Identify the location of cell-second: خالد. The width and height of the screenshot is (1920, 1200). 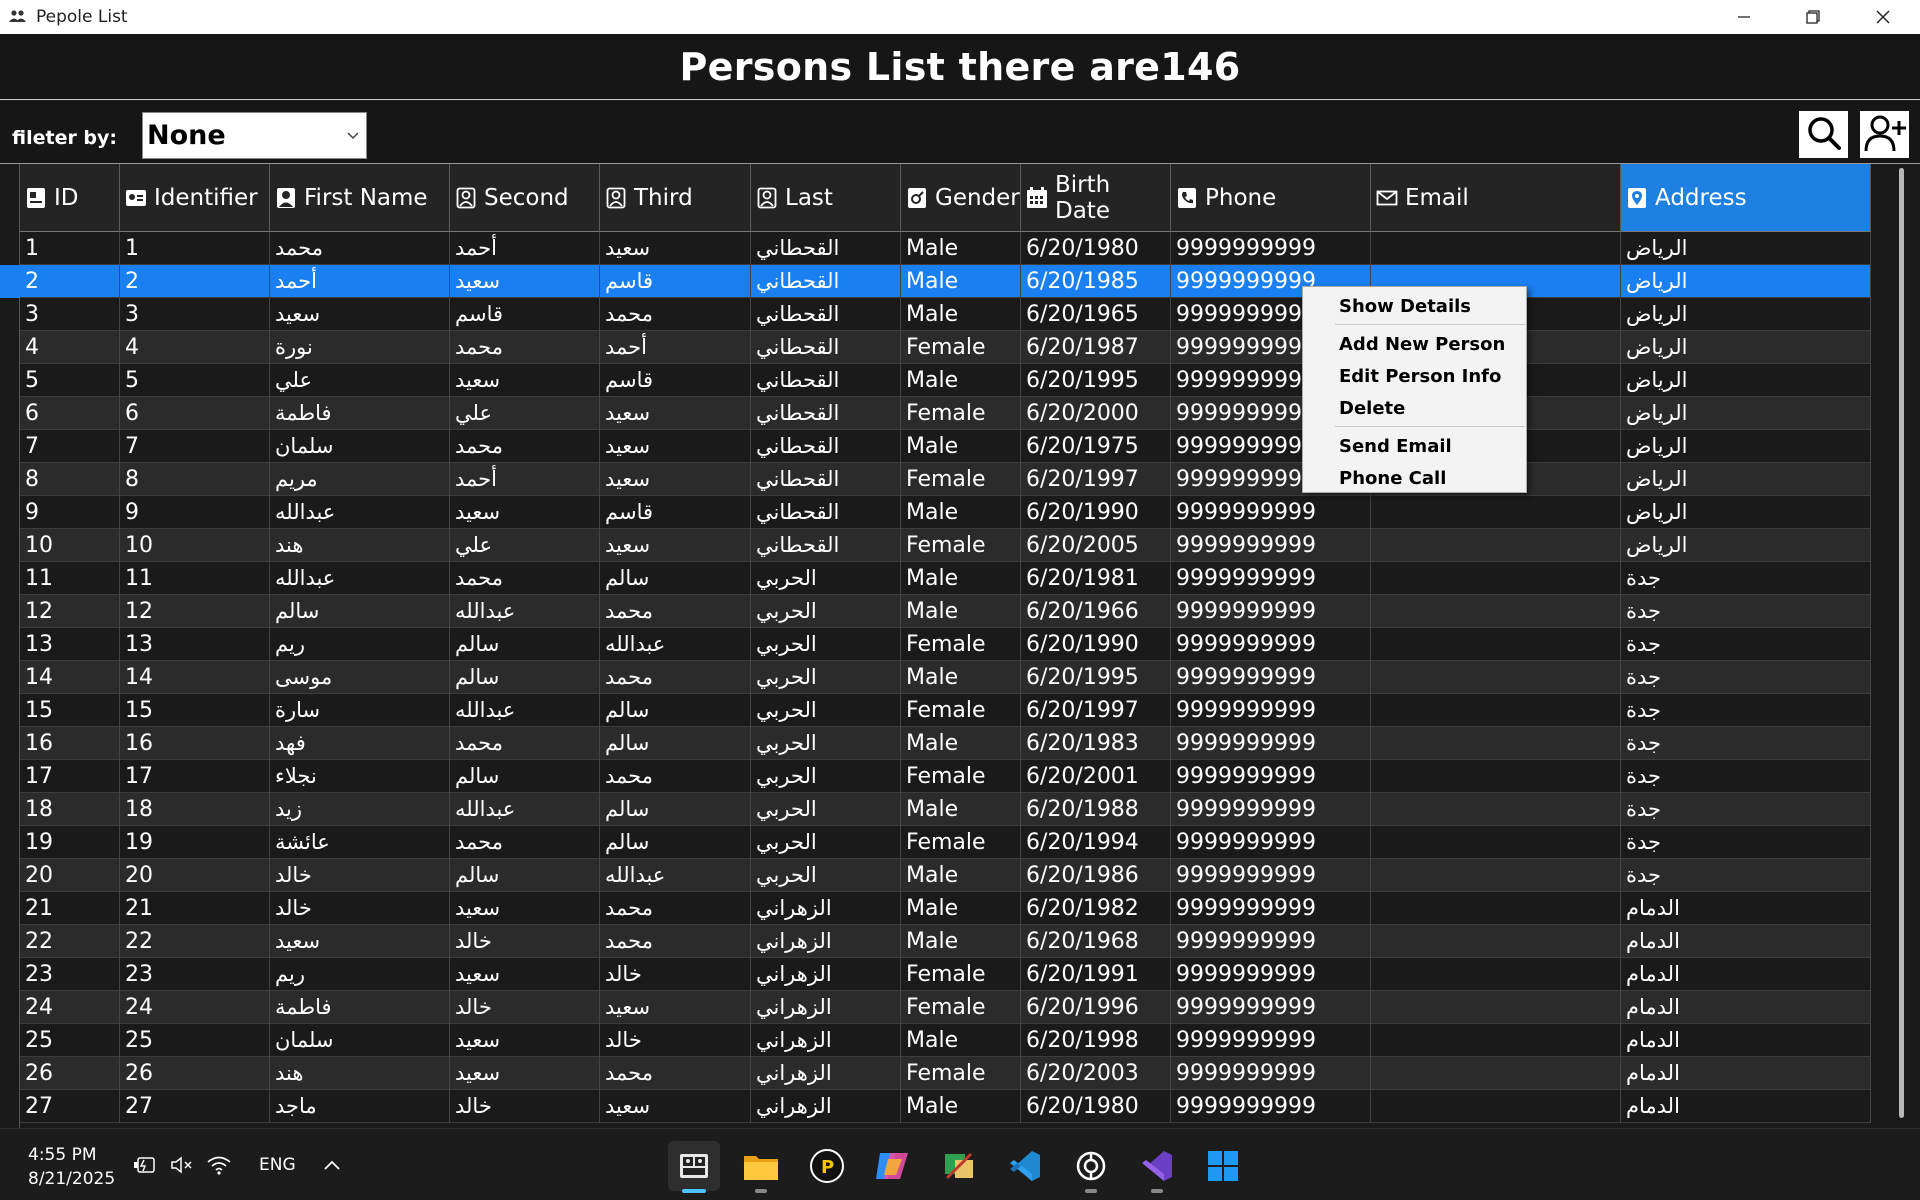
(525, 1106).